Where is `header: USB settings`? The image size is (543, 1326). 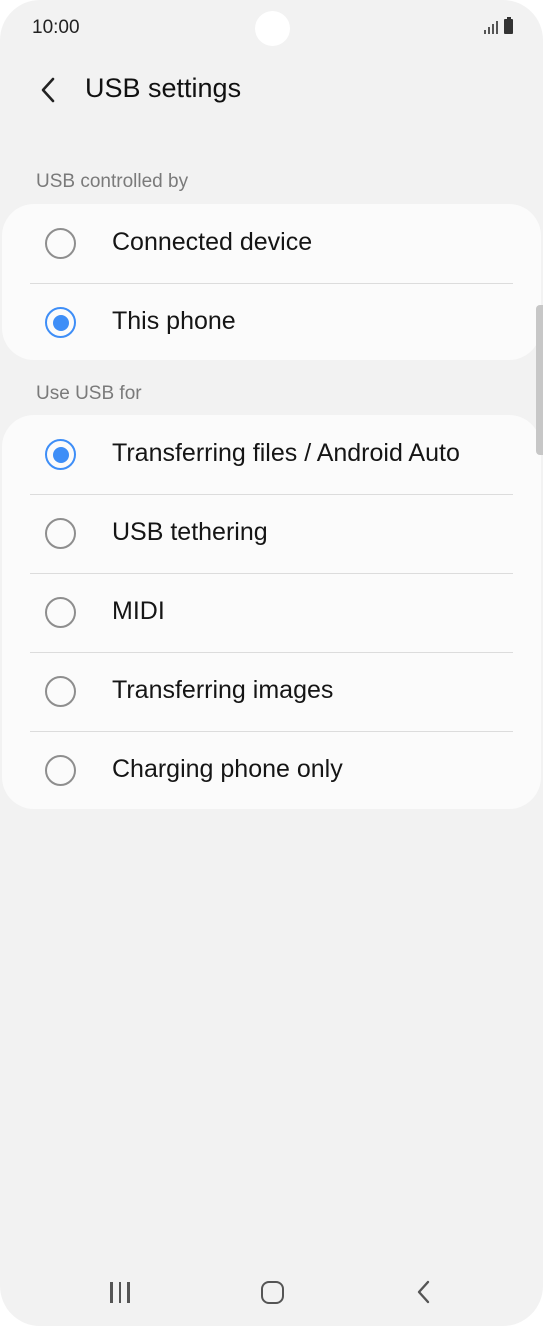
header: USB settings is located at coordinates (271, 90).